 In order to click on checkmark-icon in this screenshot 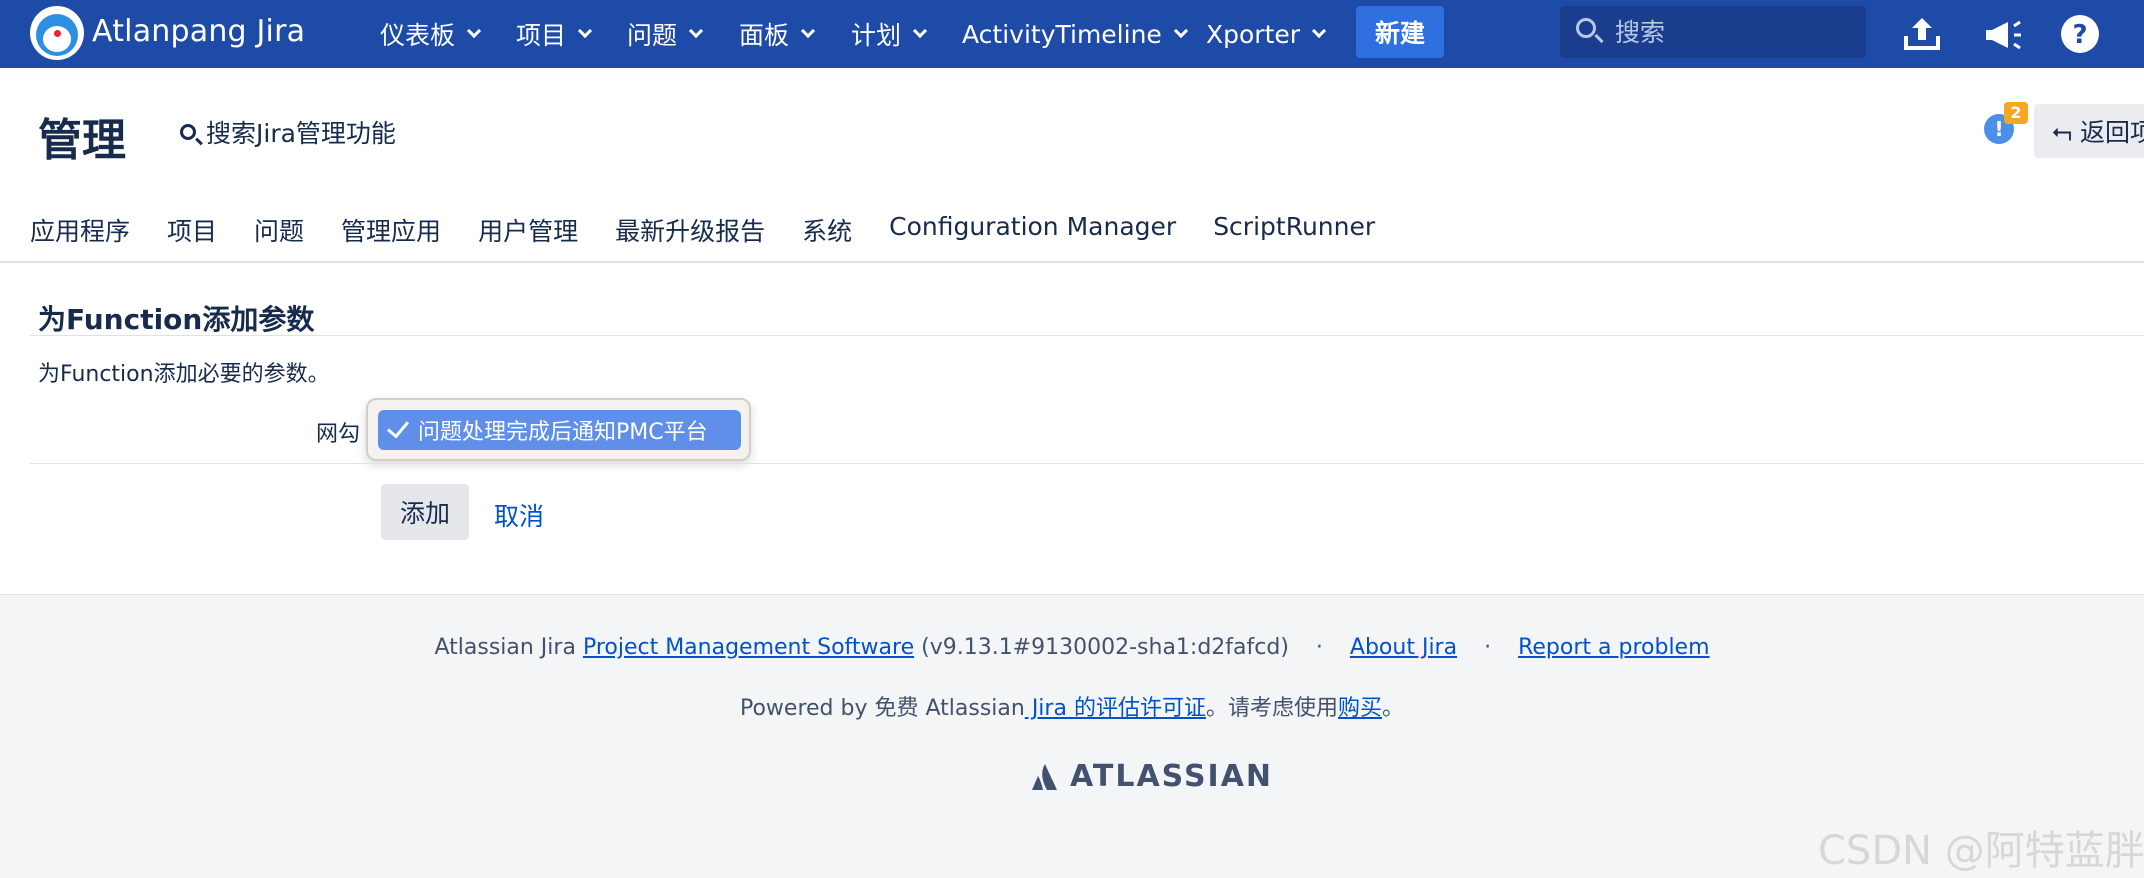, I will do `click(398, 427)`.